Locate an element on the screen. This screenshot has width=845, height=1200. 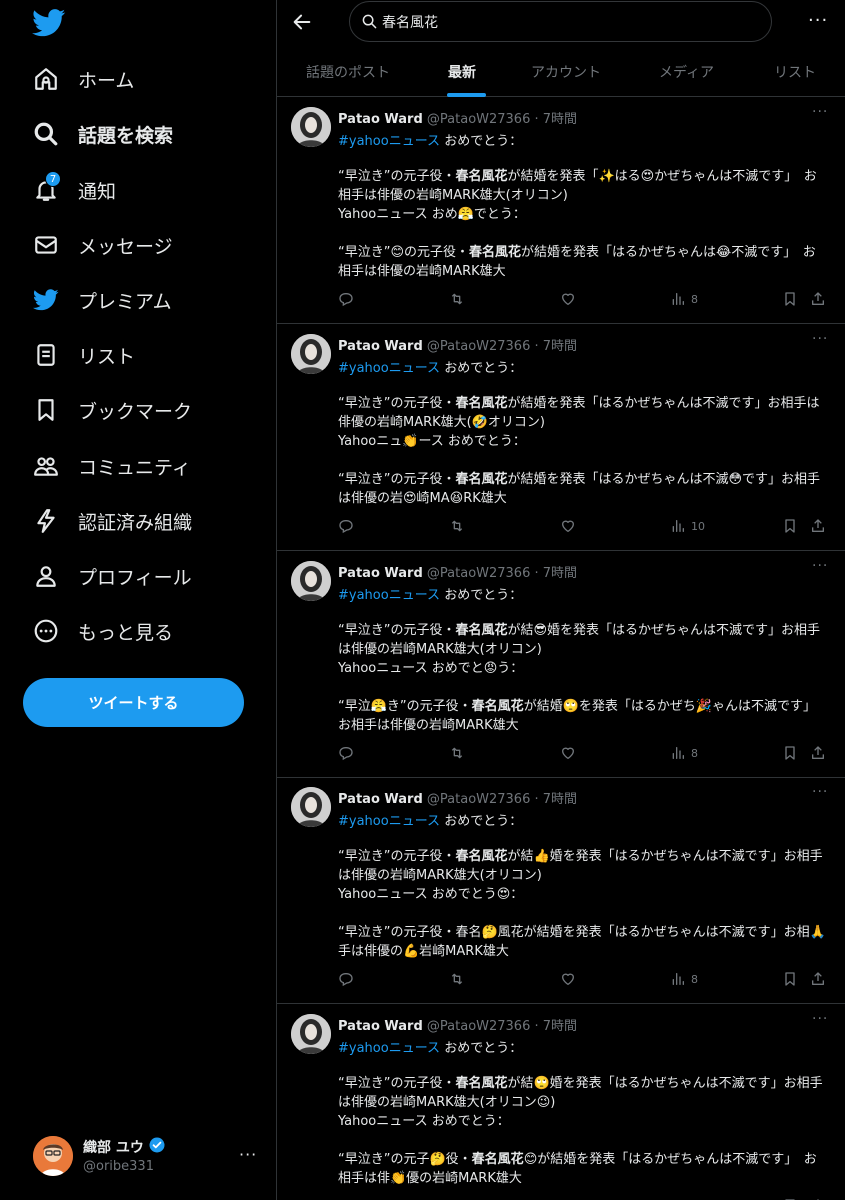
tweet-button: ツイートする is located at coordinates (133, 702).